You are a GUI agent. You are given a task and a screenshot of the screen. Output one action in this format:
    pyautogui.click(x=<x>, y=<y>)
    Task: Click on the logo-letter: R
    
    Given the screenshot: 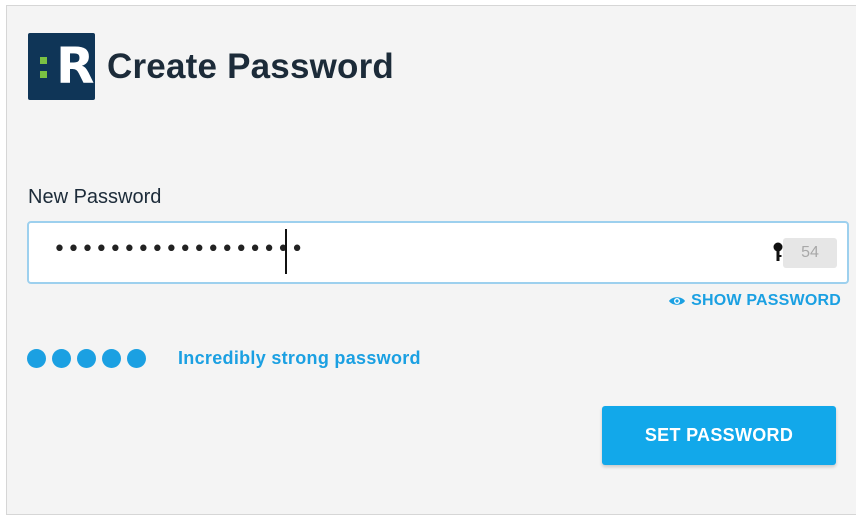 What is the action you would take?
    pyautogui.click(x=75, y=66)
    